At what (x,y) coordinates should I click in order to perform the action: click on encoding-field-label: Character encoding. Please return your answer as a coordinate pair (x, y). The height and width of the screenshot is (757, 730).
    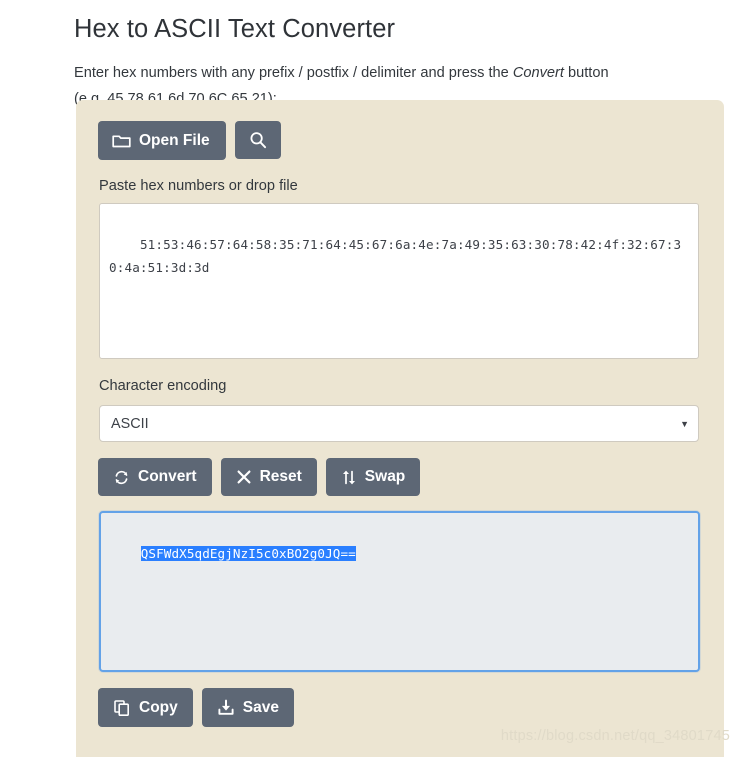
    Looking at the image, I should click on (163, 386).